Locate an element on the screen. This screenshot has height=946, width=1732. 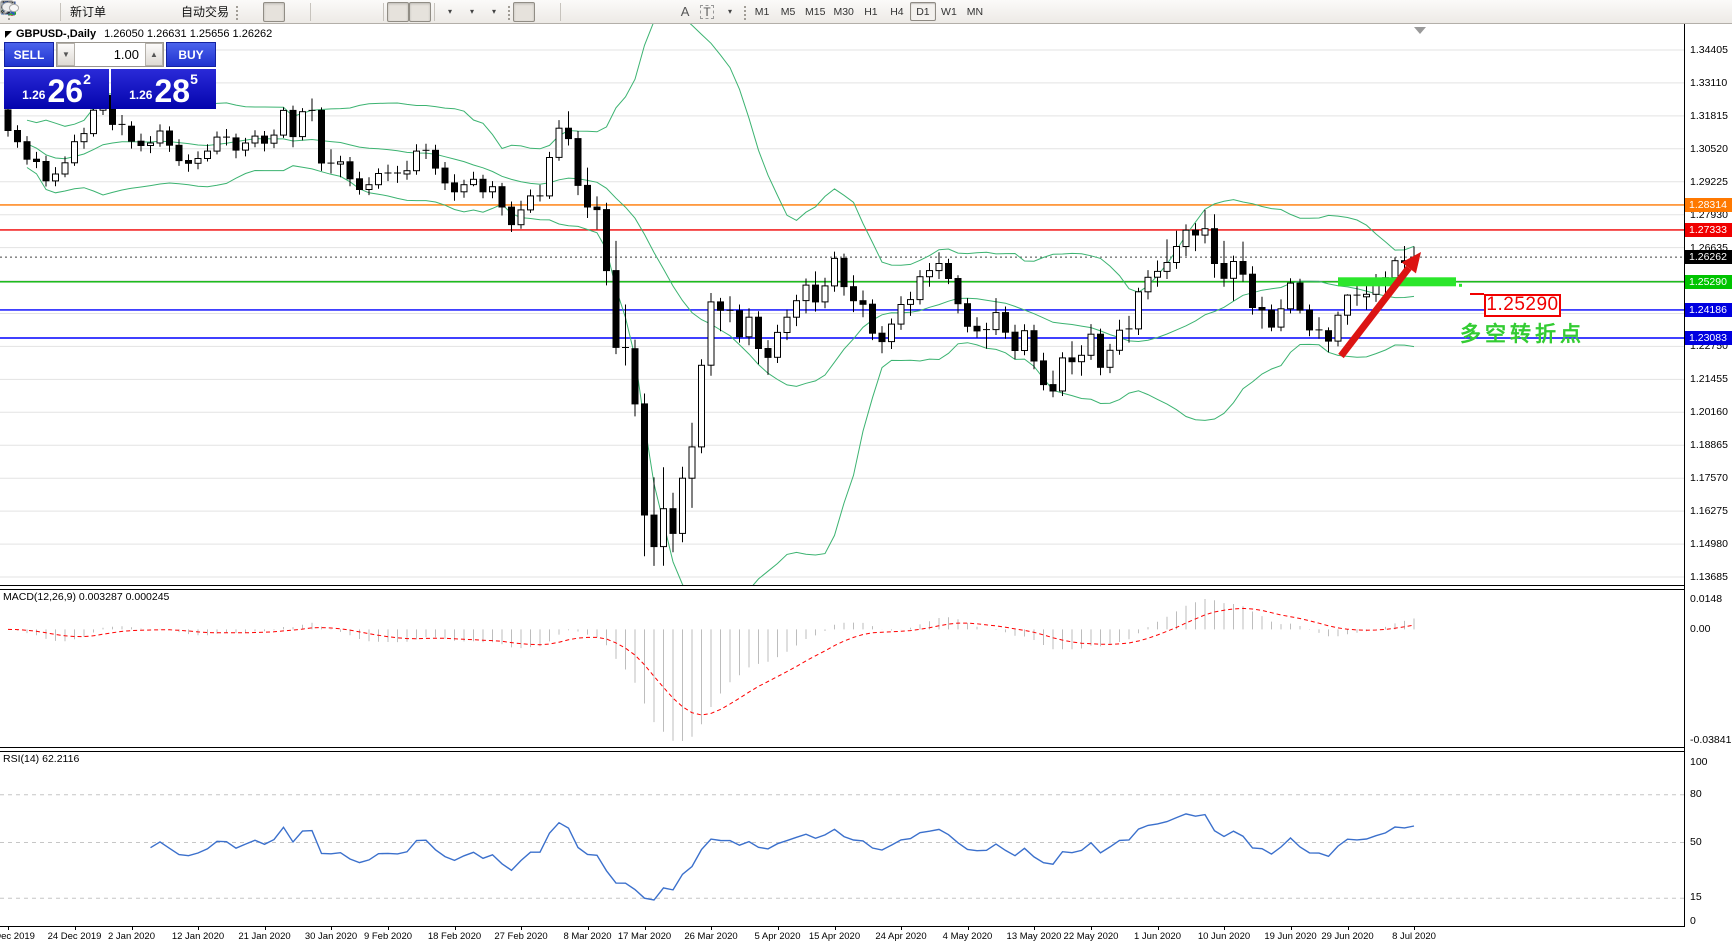
publish-button is located at coordinates (76, 11).